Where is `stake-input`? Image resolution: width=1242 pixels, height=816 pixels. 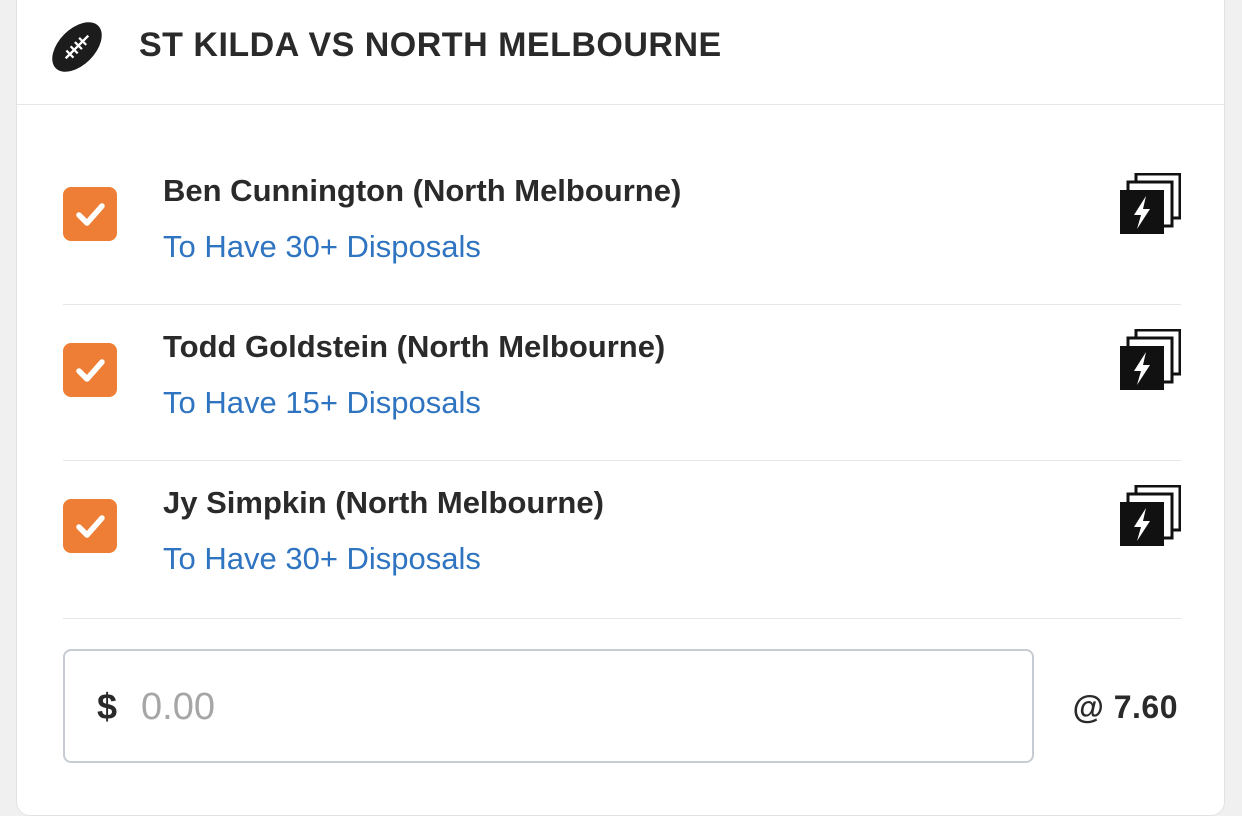
stake-input is located at coordinates (441, 707).